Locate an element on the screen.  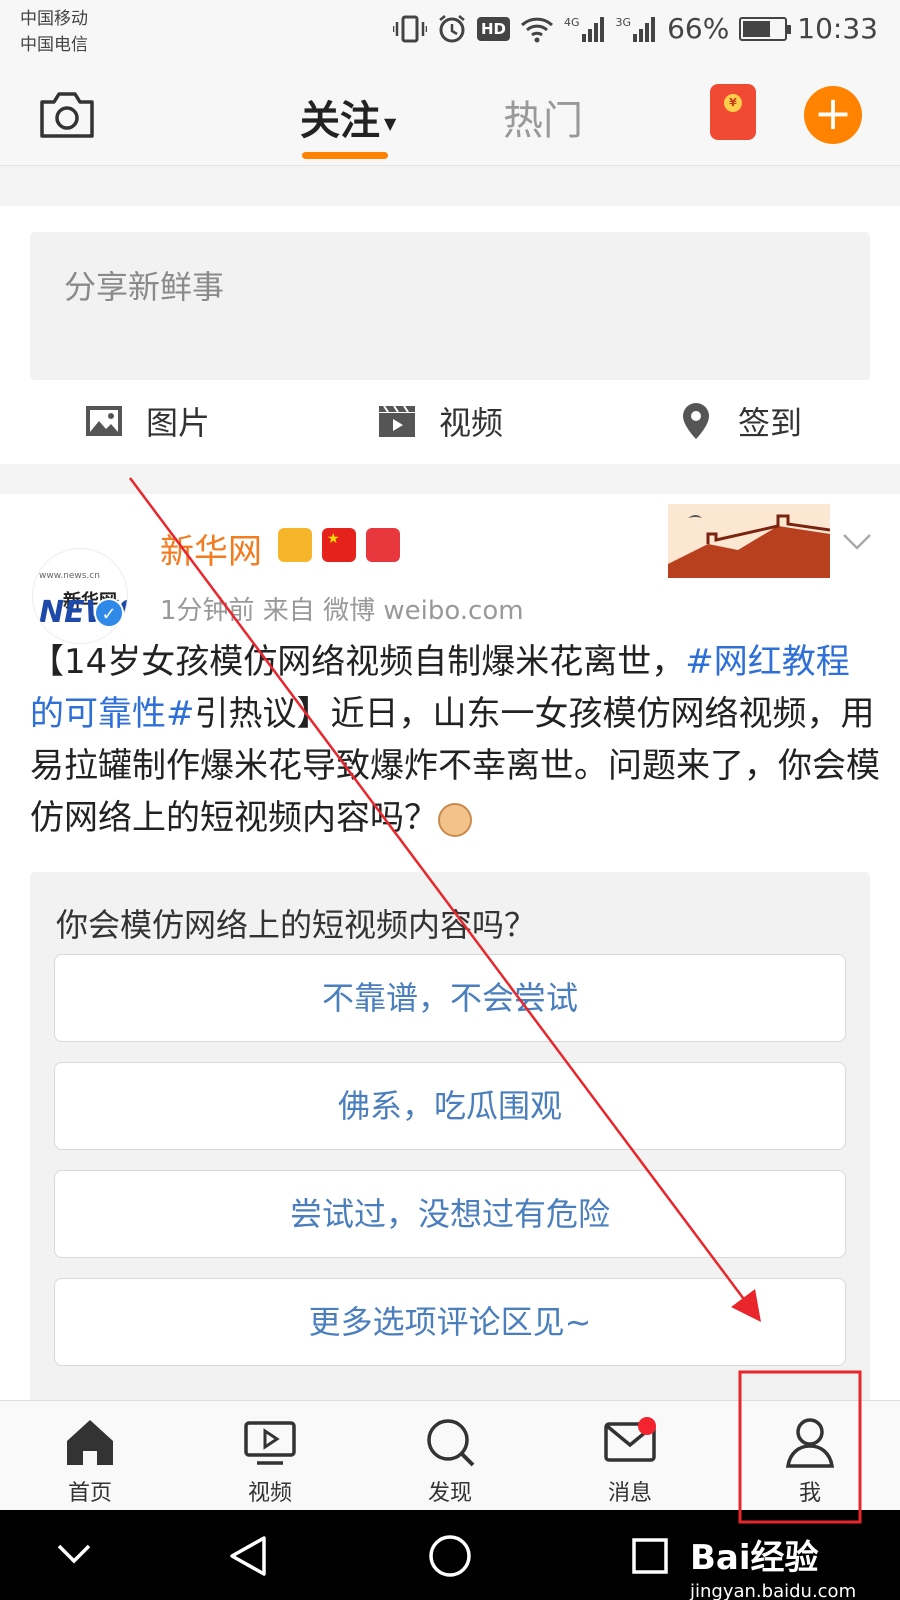
status-bar: 中国移动 中国电信 HD 4G 3G 66% 10:33 is located at coordinates (450, 35).